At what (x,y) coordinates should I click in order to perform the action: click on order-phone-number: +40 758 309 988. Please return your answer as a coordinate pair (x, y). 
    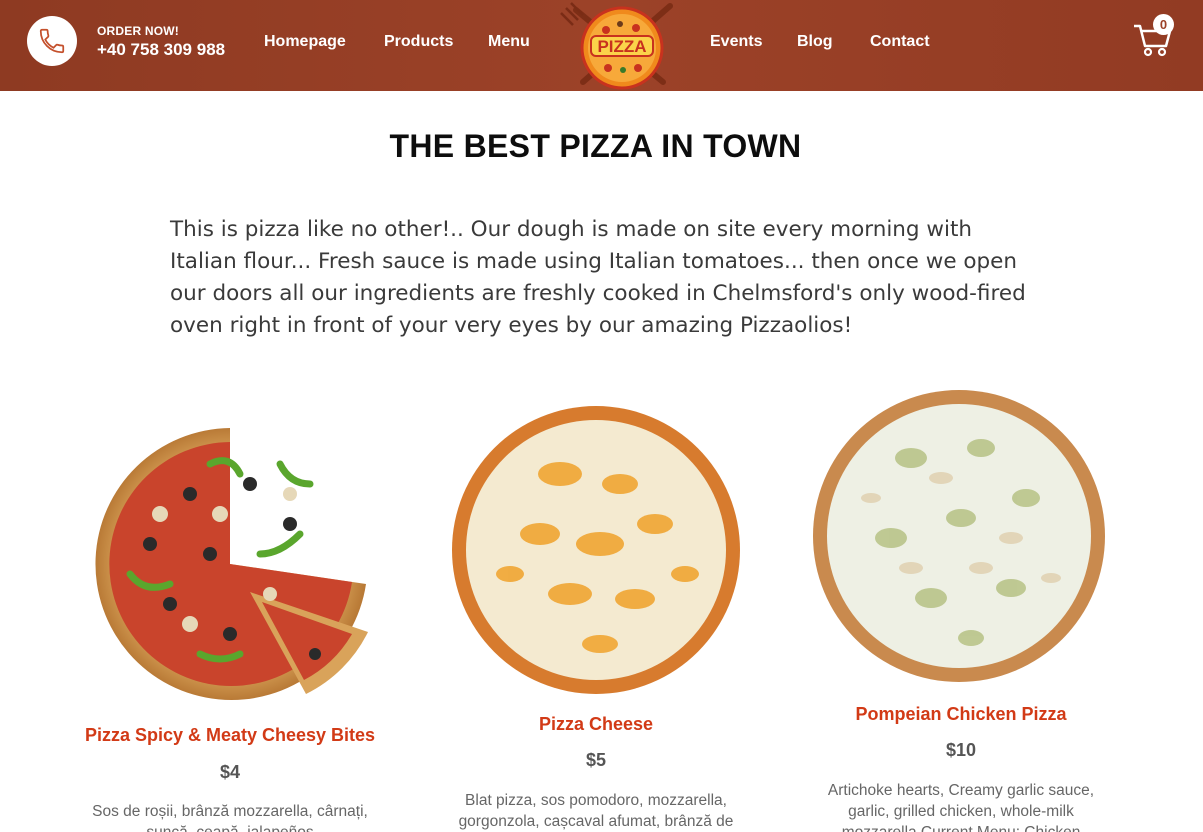
    Looking at the image, I should click on (161, 50).